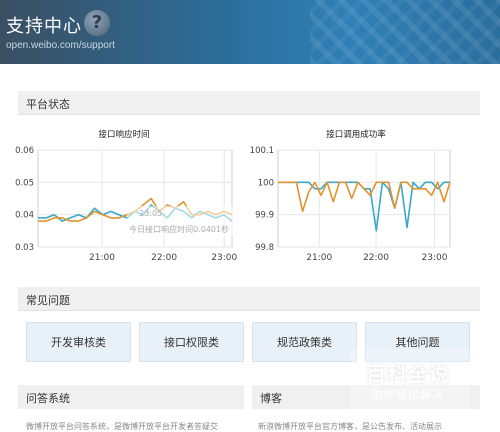  Describe the element at coordinates (78, 342) in the screenshot. I see `faq-button-review: 开发审核类` at that location.